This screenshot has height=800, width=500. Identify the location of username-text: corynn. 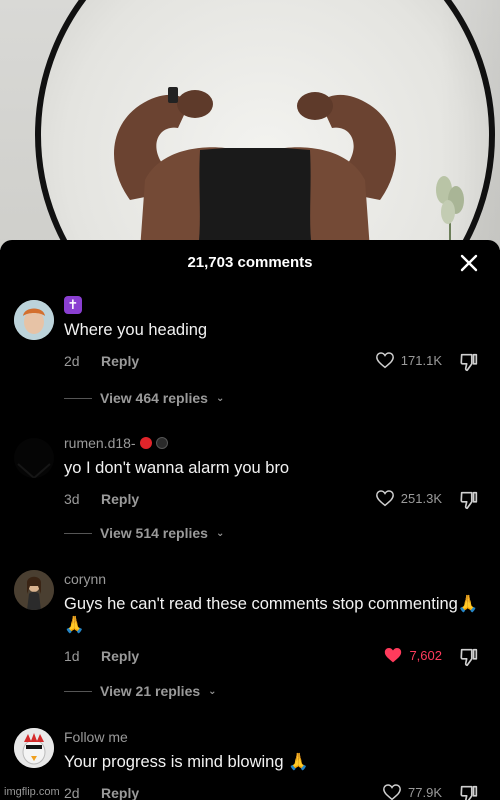
(85, 579).